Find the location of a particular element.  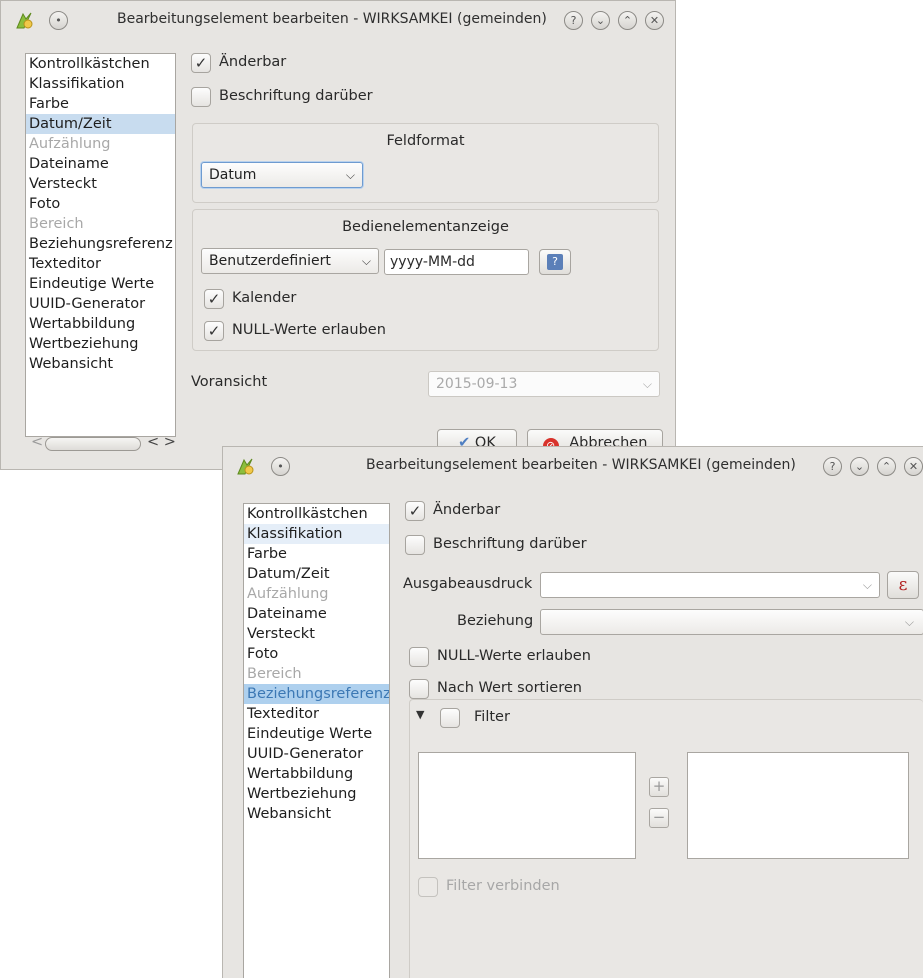

add-filter-button: + is located at coordinates (659, 787).